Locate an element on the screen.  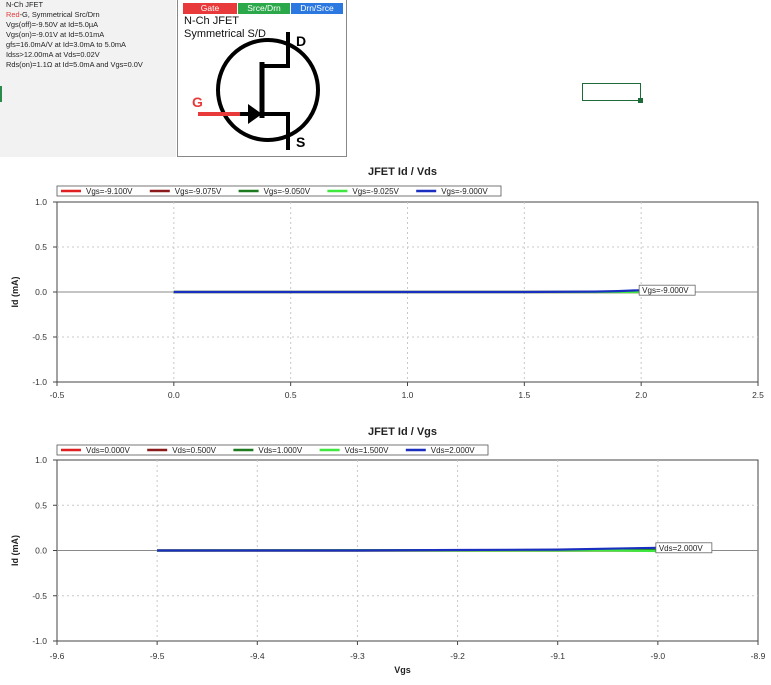
row-edge-marker is located at coordinates (1, 94).